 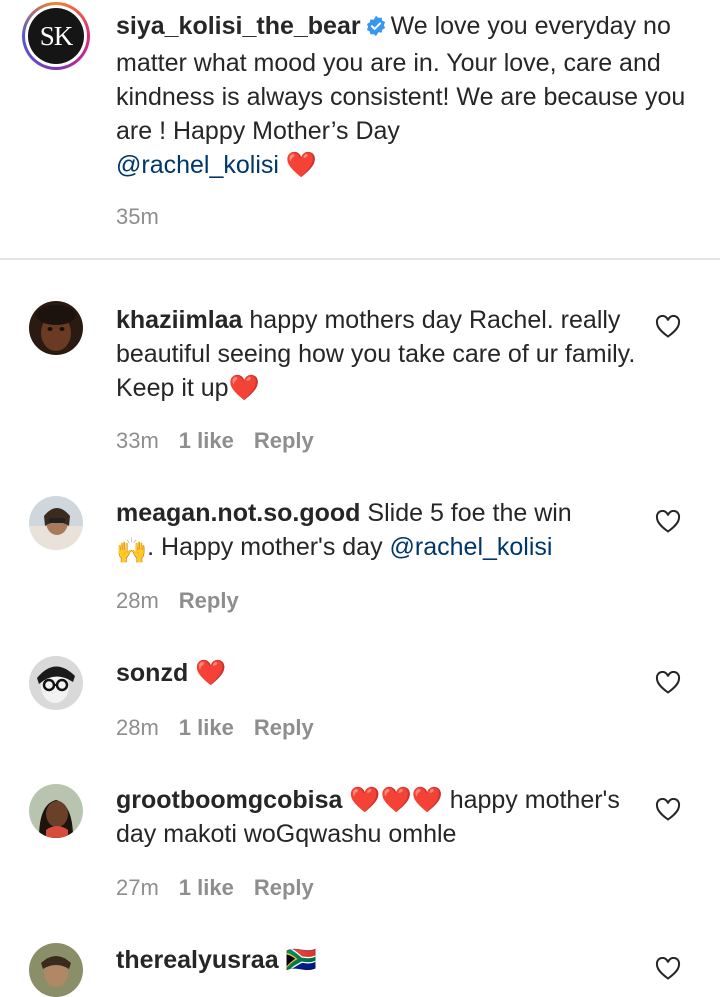 What do you see at coordinates (238, 26) in the screenshot?
I see `author-username: siya_kolisi_the_bear` at bounding box center [238, 26].